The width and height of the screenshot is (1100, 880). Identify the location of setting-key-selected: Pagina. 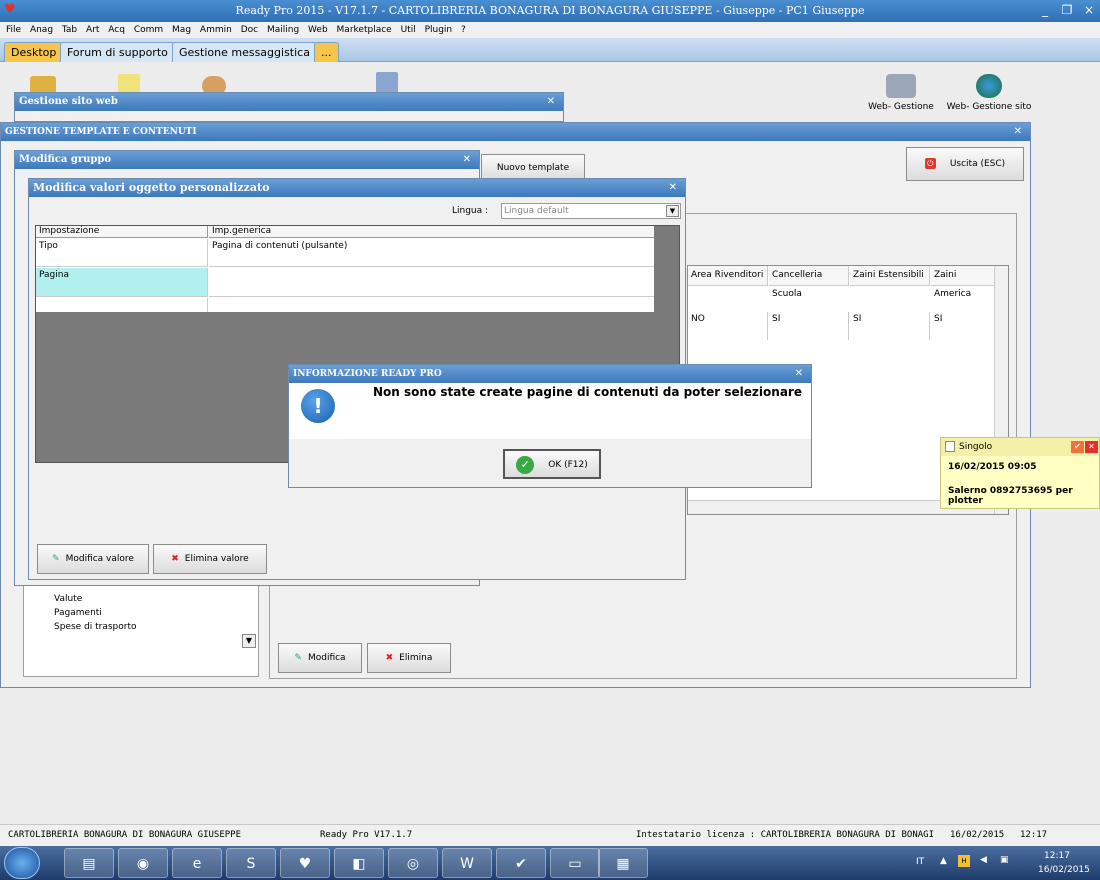
(122, 282).